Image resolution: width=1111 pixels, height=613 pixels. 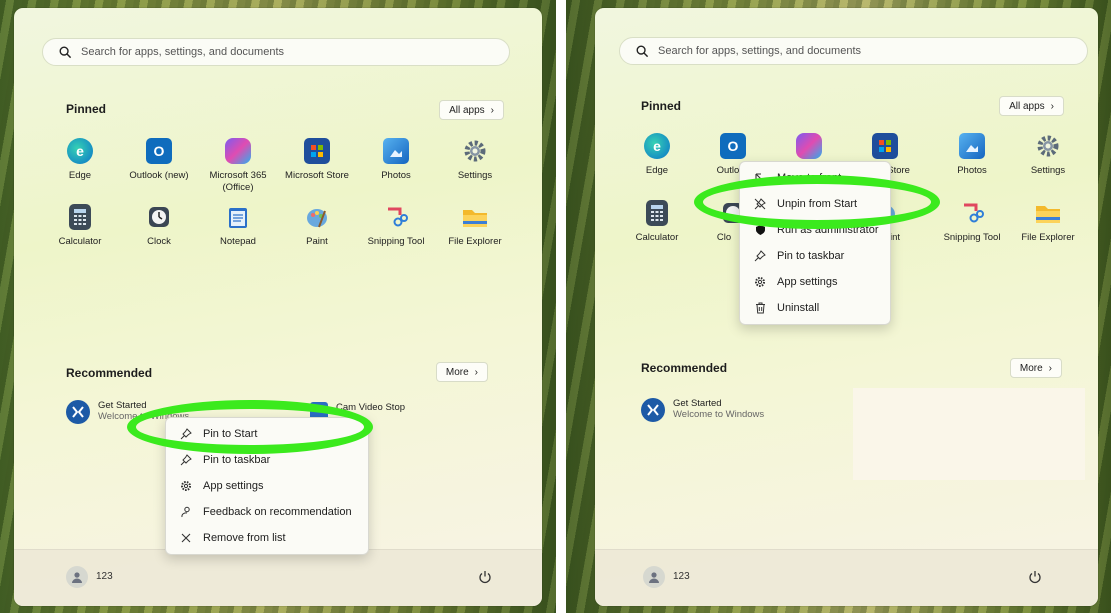 I want to click on app-label: Microsoft 365 (Office), so click(x=238, y=181).